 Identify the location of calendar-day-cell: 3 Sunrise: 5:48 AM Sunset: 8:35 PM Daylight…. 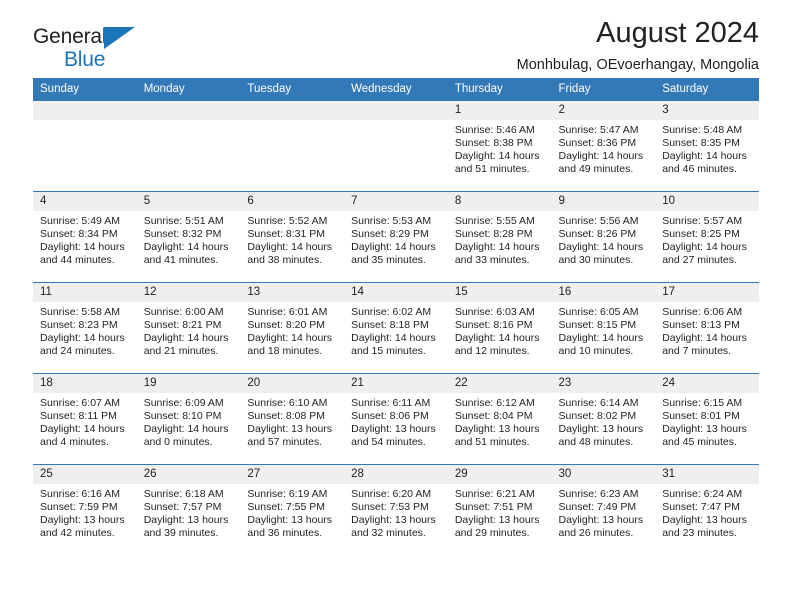
(707, 146).